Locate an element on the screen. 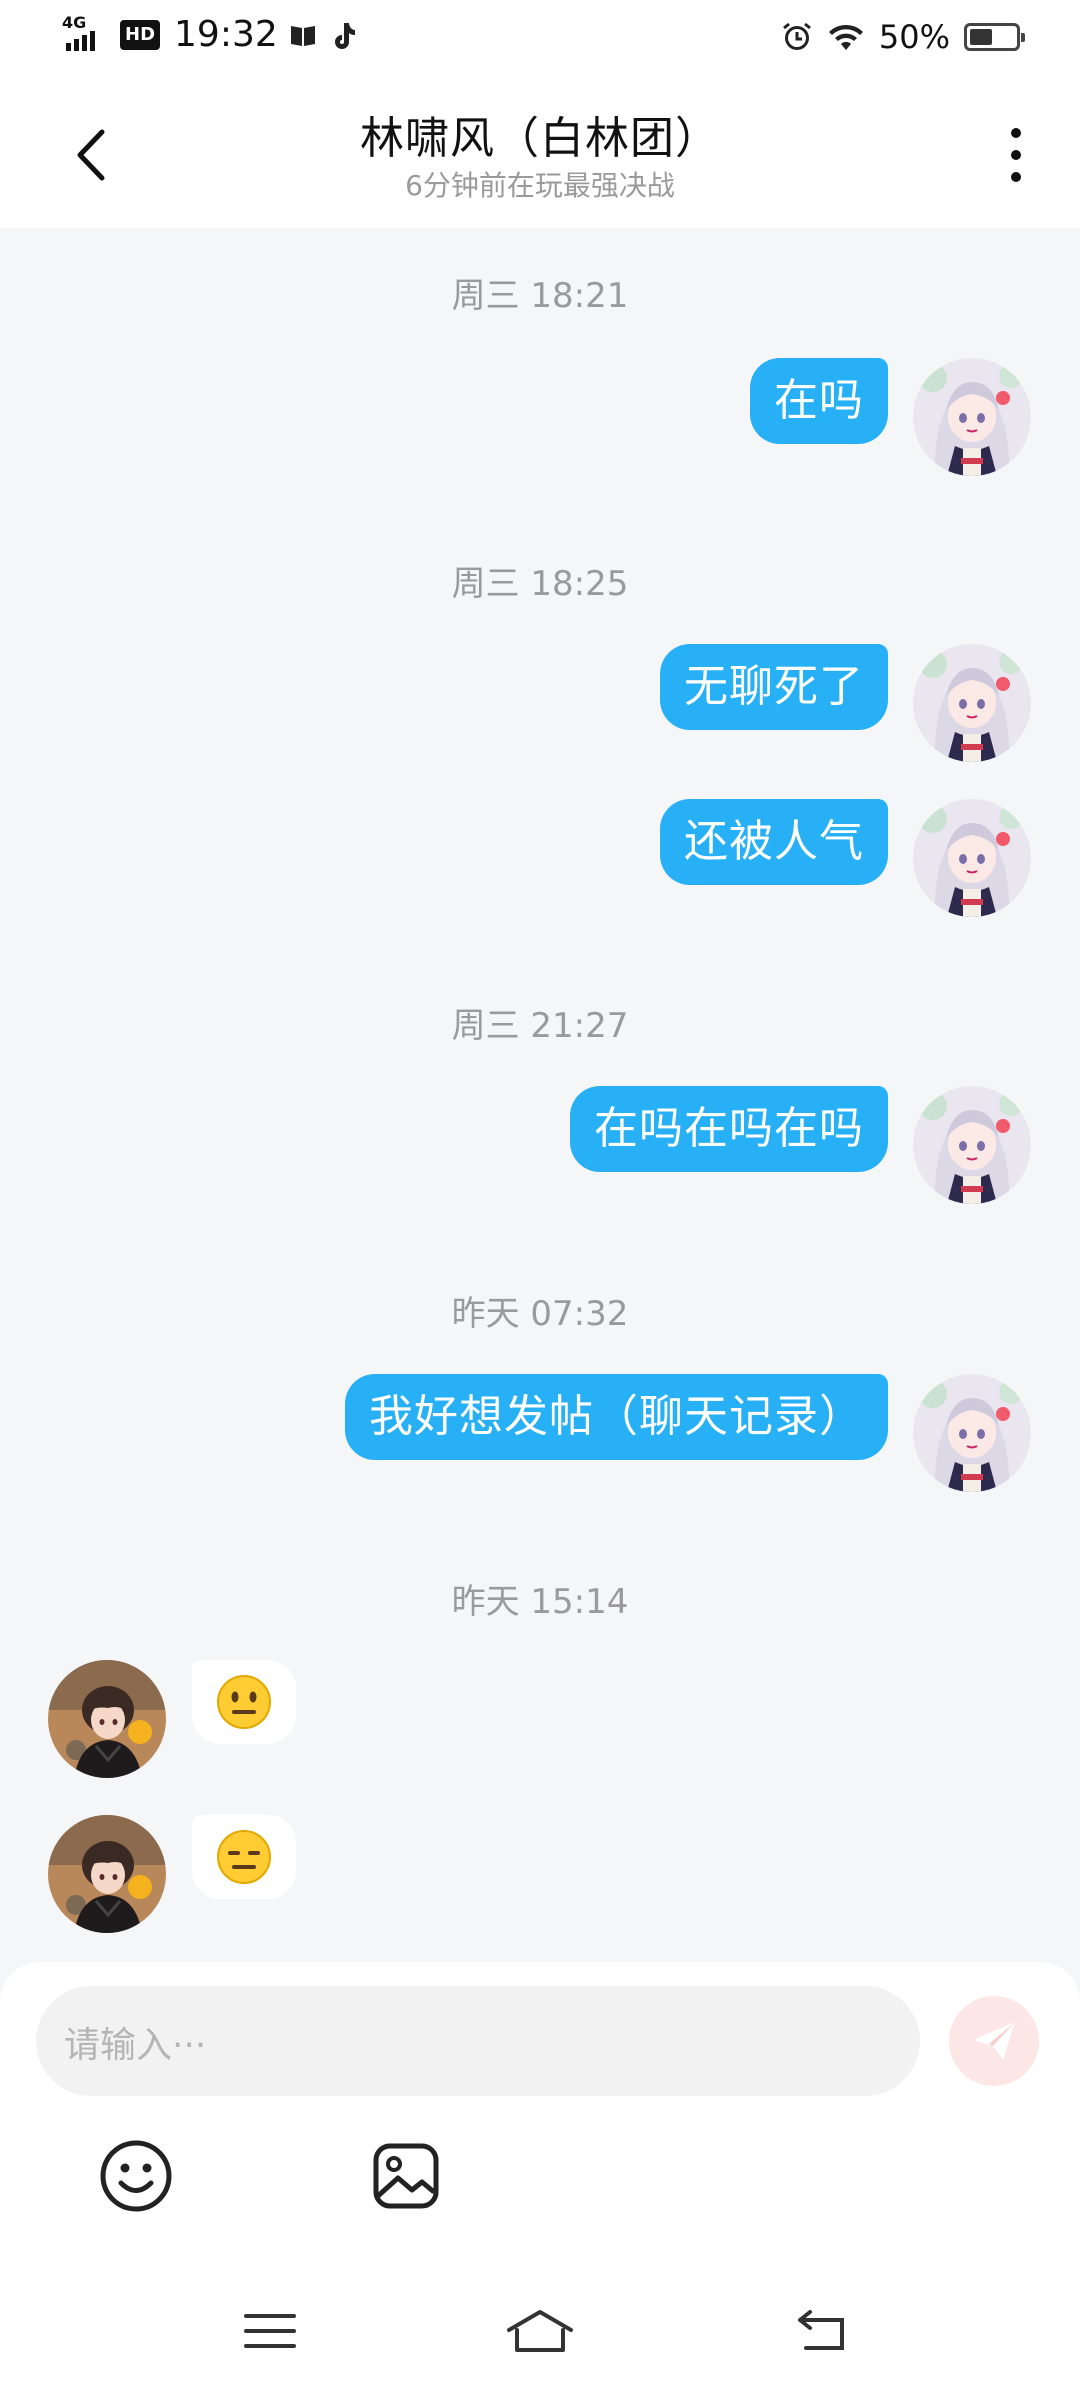 Image resolution: width=1080 pixels, height=2400 pixels. menu-icon is located at coordinates (270, 2331).